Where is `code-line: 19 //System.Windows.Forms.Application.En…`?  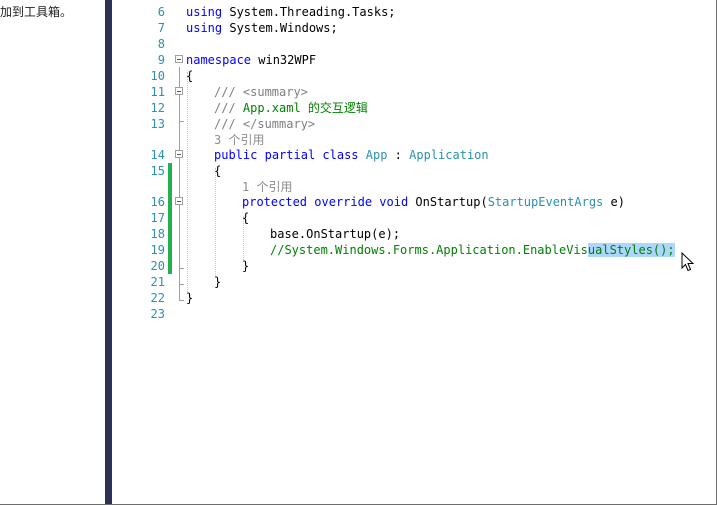 code-line: 19 //System.Windows.Forms.Application.En… is located at coordinates (414, 250).